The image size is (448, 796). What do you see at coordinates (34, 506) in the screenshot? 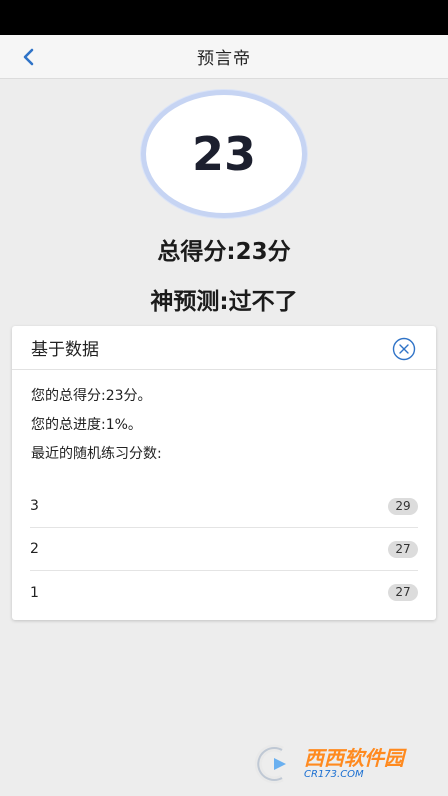
I see `list-item-label: 3` at bounding box center [34, 506].